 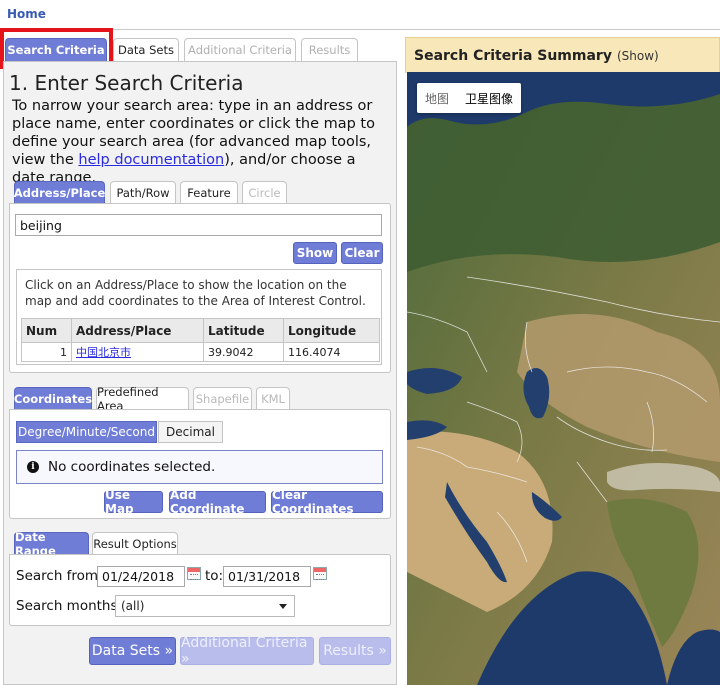 What do you see at coordinates (243, 330) in the screenshot?
I see `column-header-latitude: Latitude` at bounding box center [243, 330].